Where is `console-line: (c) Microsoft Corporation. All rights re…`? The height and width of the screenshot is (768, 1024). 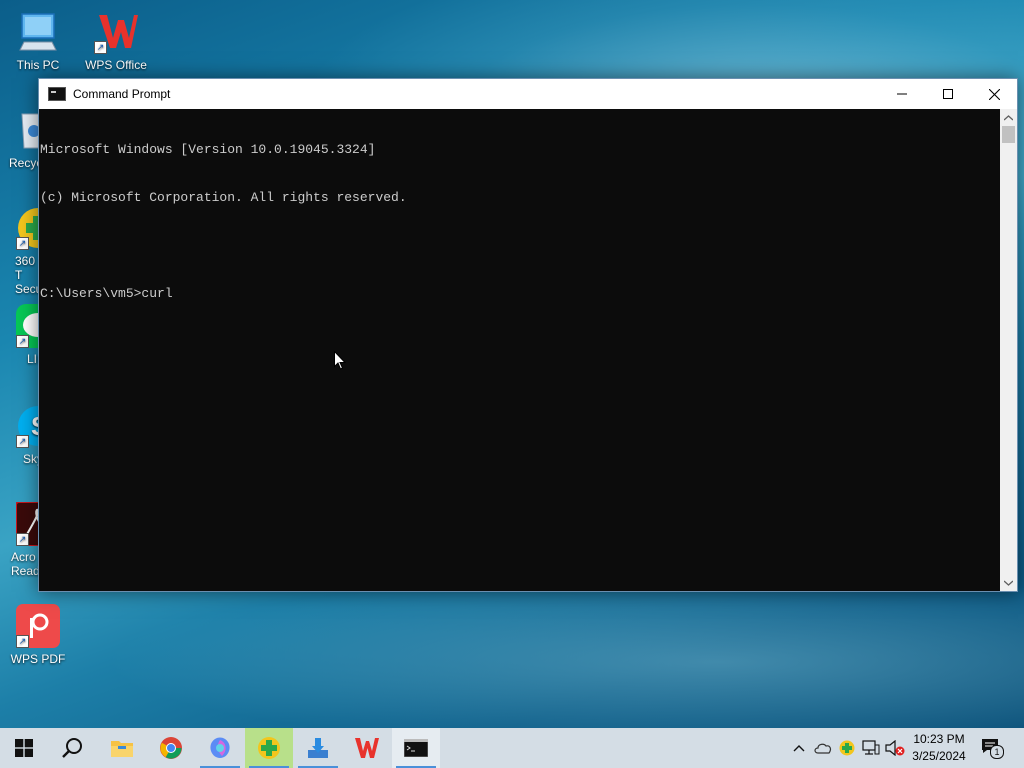 console-line: (c) Microsoft Corporation. All rights re… is located at coordinates (223, 197).